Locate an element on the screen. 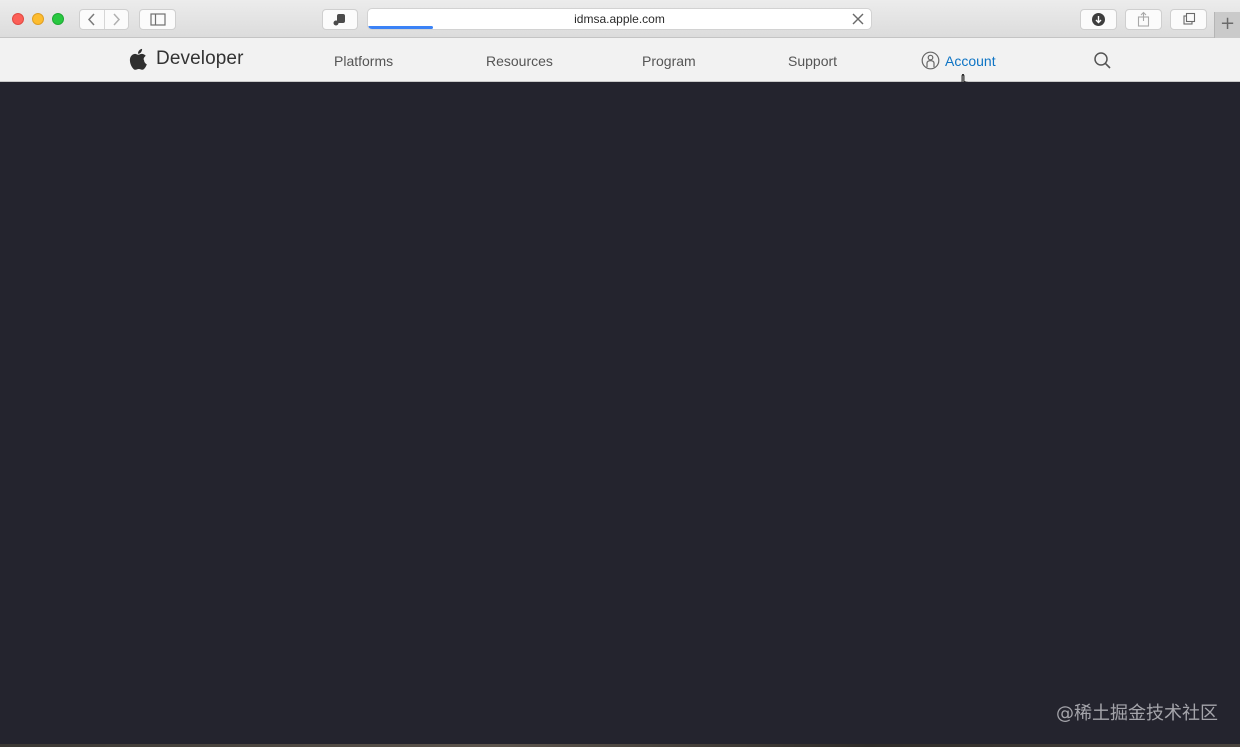 The width and height of the screenshot is (1240, 747). watermark-text: @稀土掘金技术社区 is located at coordinates (1137, 713).